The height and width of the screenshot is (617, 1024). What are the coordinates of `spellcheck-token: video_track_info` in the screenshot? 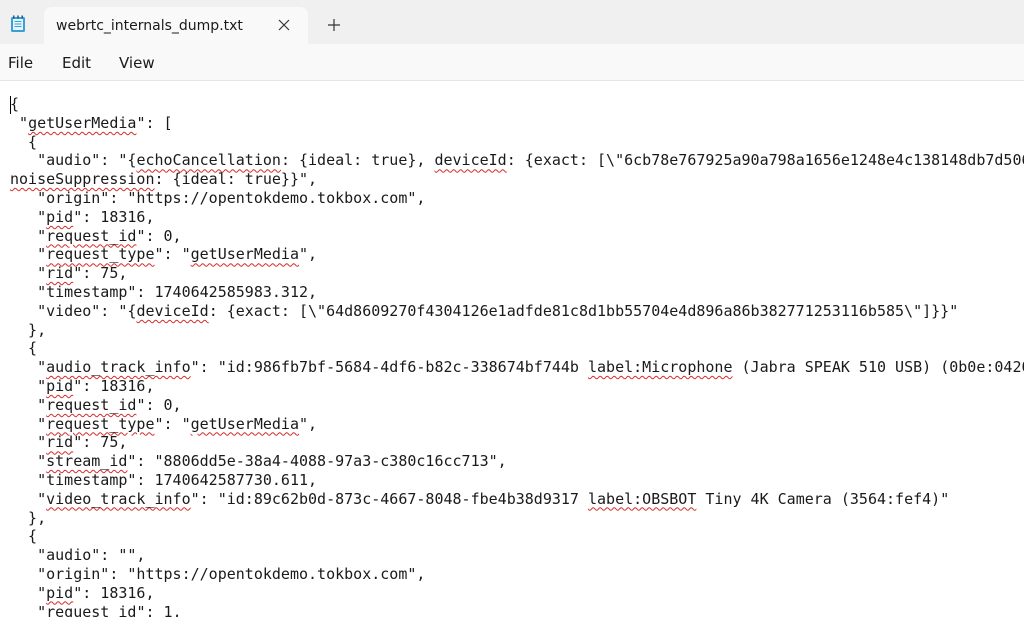 It's located at (118, 498).